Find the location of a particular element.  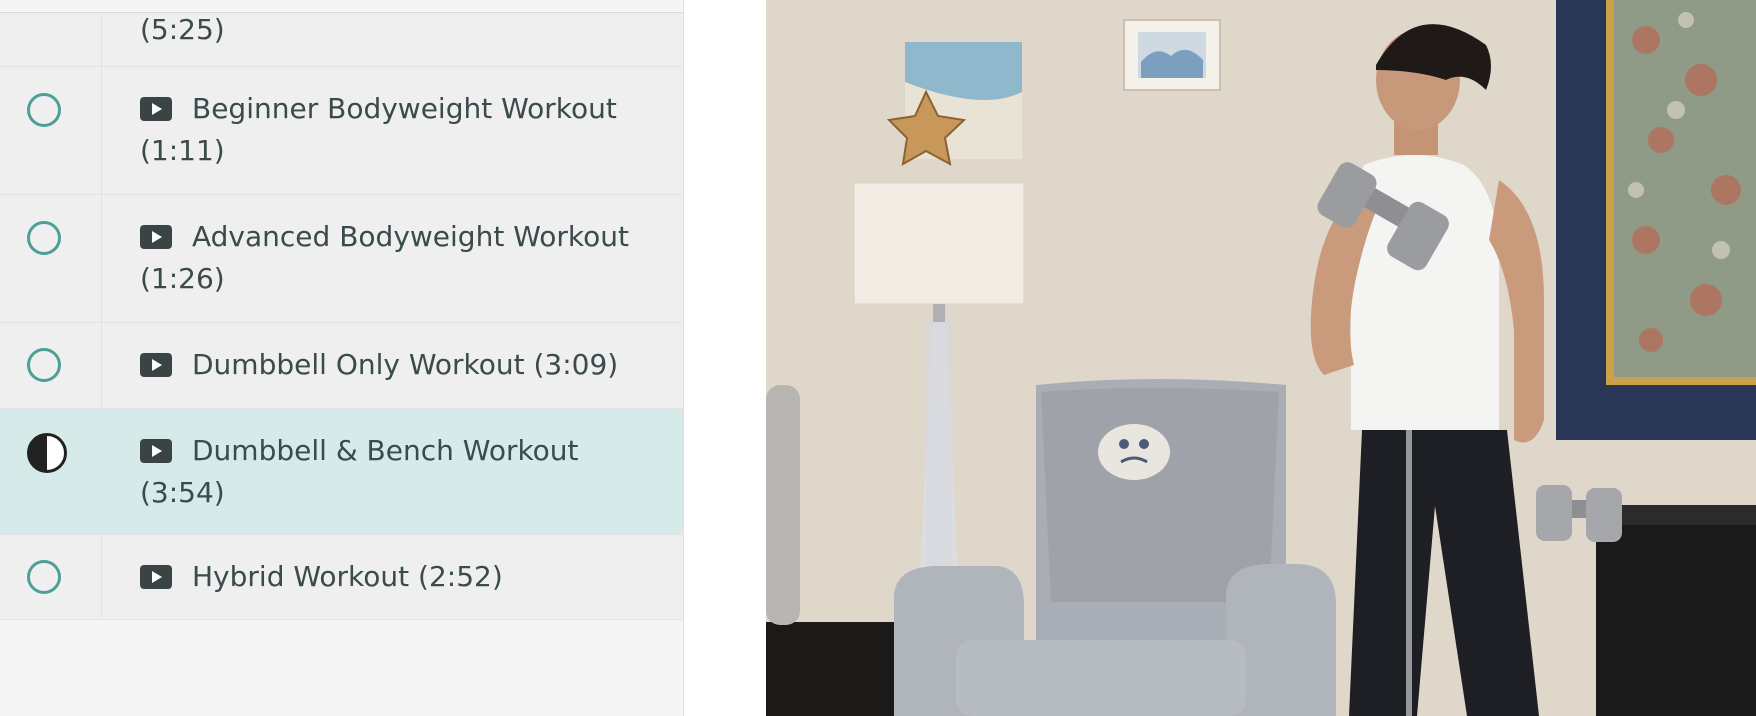

lesson-row: Hybrid Workout (2:52) is located at coordinates (341, 577).